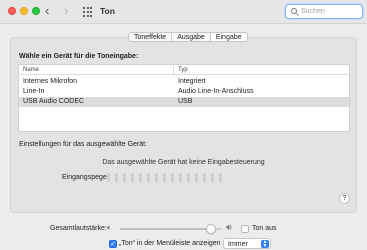 This screenshot has height=250, width=367. Describe the element at coordinates (151, 37) in the screenshot. I see `tab-sound-effects: Toneffekte` at that location.